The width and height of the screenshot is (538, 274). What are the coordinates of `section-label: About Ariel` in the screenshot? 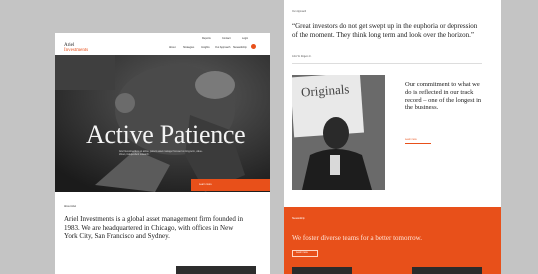 It's located at (70, 206).